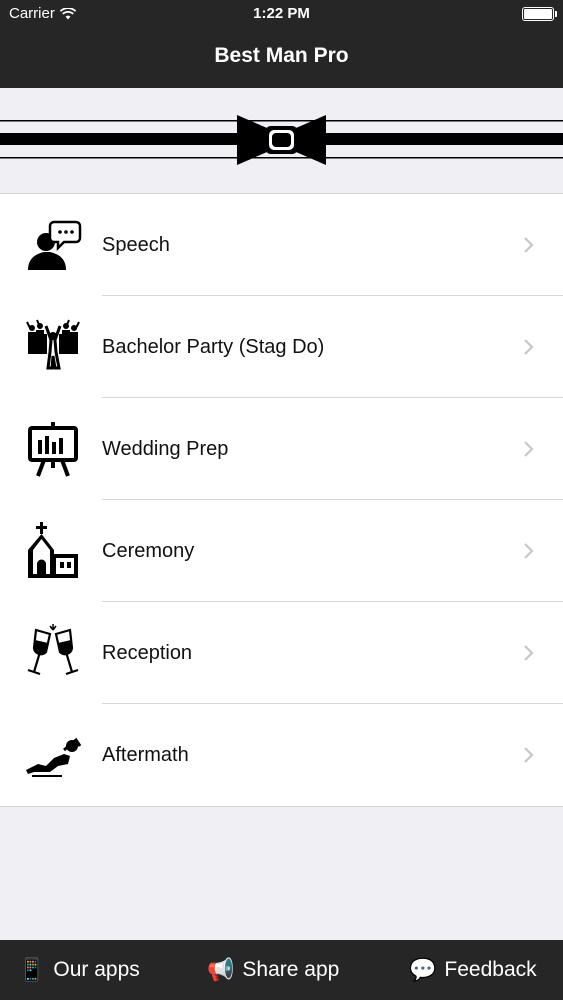 The width and height of the screenshot is (563, 1000). I want to click on feedback-button: 💬 Feedback, so click(473, 970).